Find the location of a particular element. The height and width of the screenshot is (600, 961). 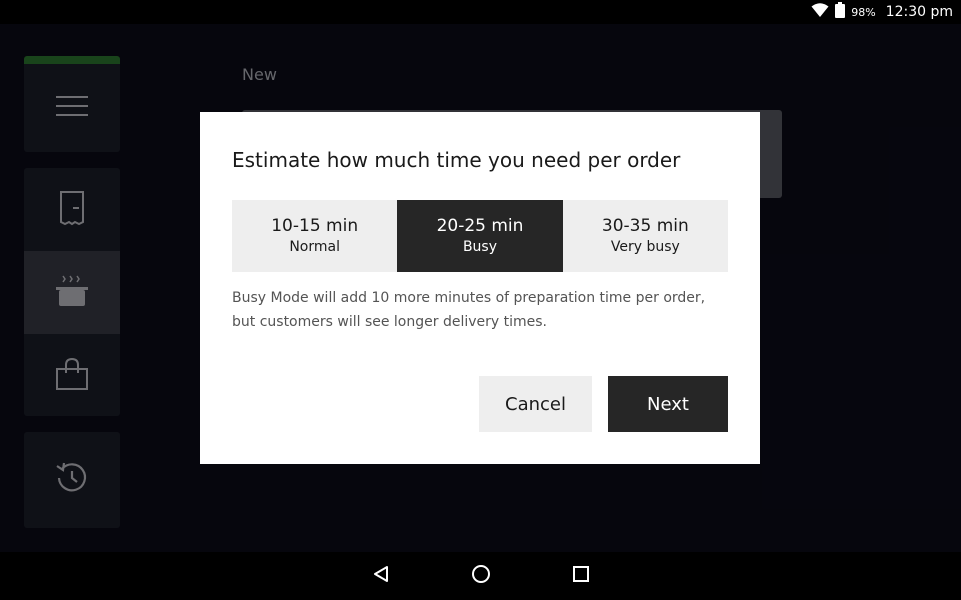

status-indicators: 98% 12:30 pm is located at coordinates (882, 12).